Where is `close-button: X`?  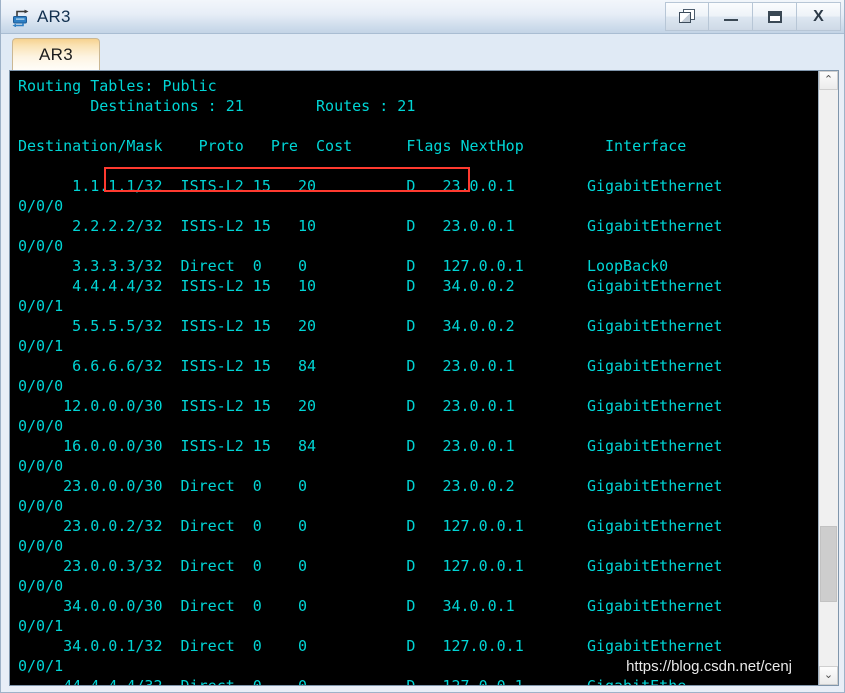
close-button: X is located at coordinates (819, 16).